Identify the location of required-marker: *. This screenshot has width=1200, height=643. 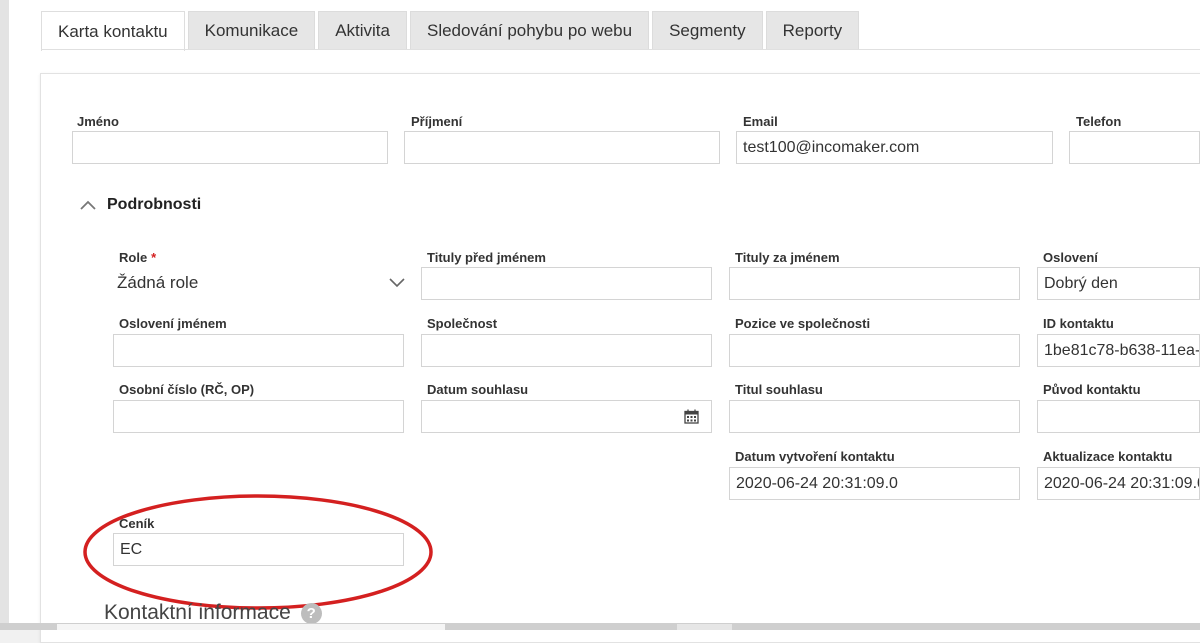
(154, 257).